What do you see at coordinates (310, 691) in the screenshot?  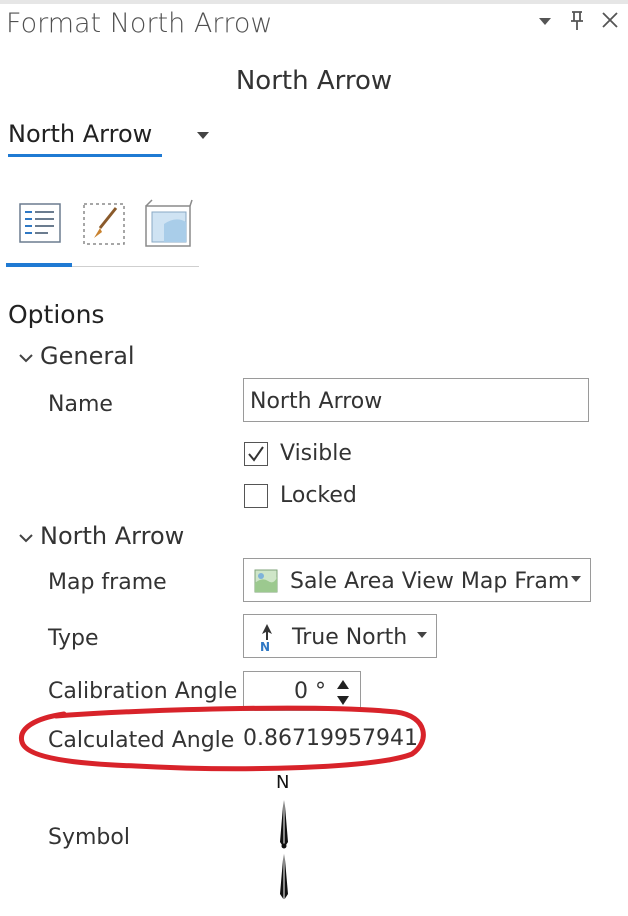 I see `calibration-angle-value: 0 °` at bounding box center [310, 691].